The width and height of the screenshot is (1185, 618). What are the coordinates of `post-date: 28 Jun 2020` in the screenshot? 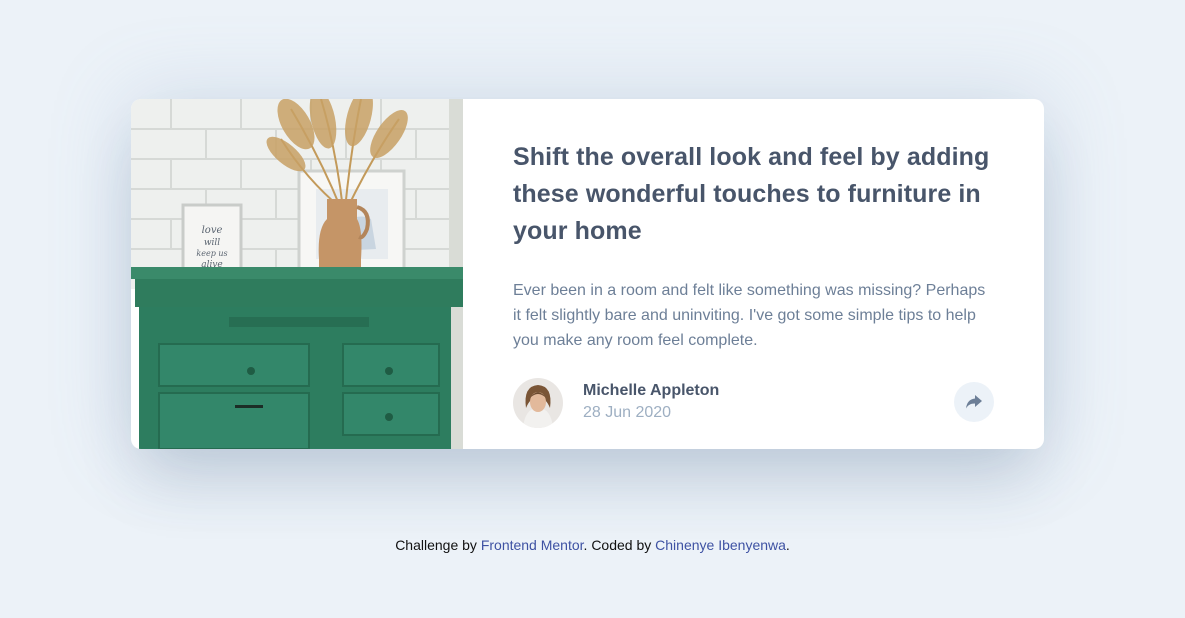 It's located at (627, 412).